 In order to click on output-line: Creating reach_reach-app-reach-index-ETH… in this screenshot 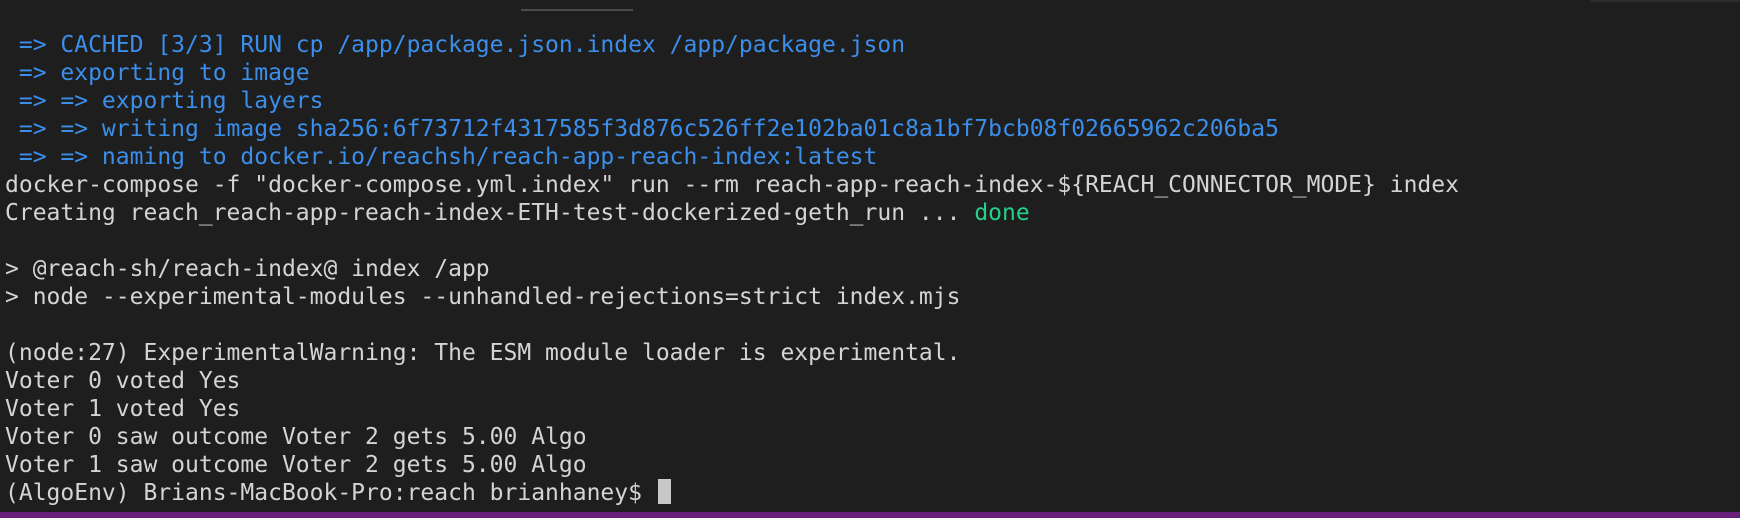, I will do `click(732, 213)`.